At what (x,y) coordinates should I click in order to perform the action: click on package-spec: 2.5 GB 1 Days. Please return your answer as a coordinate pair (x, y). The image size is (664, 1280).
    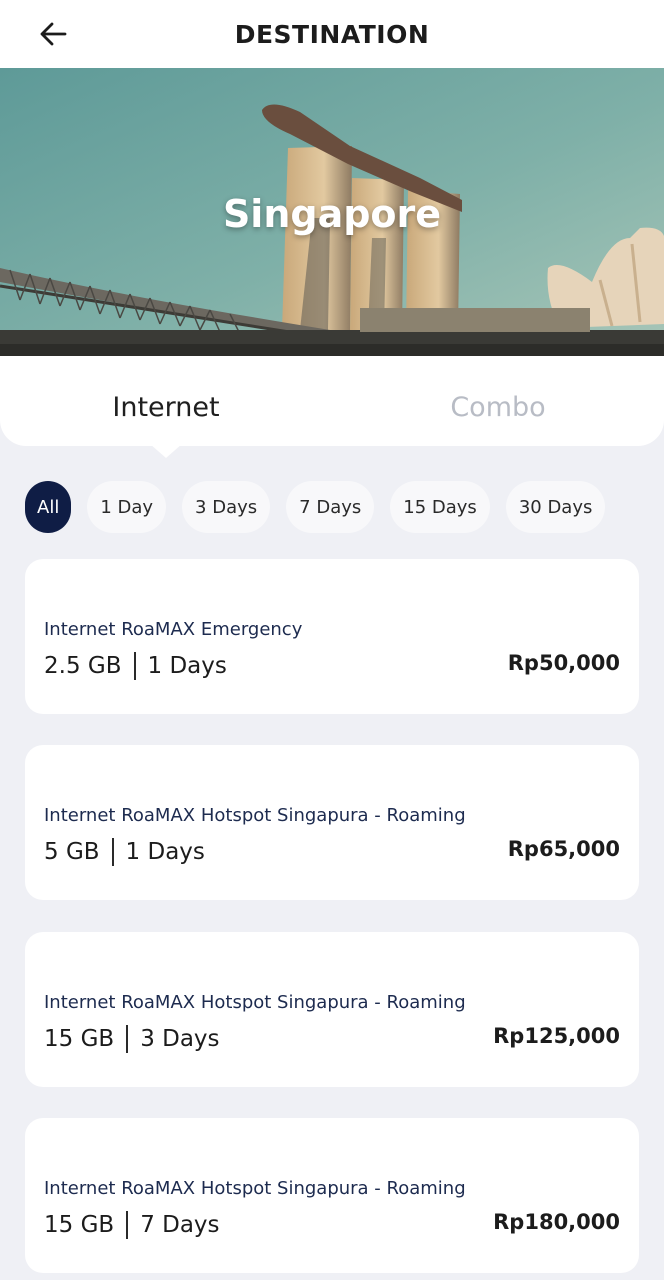
    Looking at the image, I should click on (135, 666).